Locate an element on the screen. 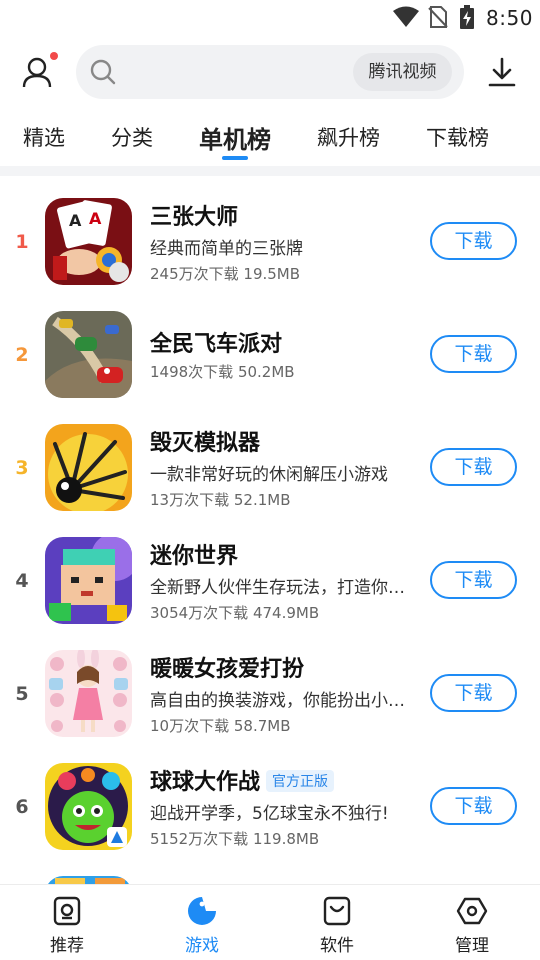  app-meta: 10万次下载 58.7MB is located at coordinates (220, 726).